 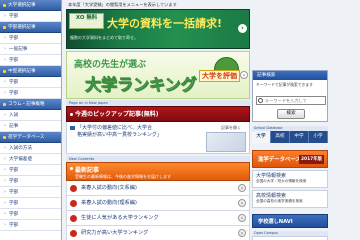 What do you see at coordinates (280, 137) in the screenshot?
I see `tab-school-type: 高校` at bounding box center [280, 137].